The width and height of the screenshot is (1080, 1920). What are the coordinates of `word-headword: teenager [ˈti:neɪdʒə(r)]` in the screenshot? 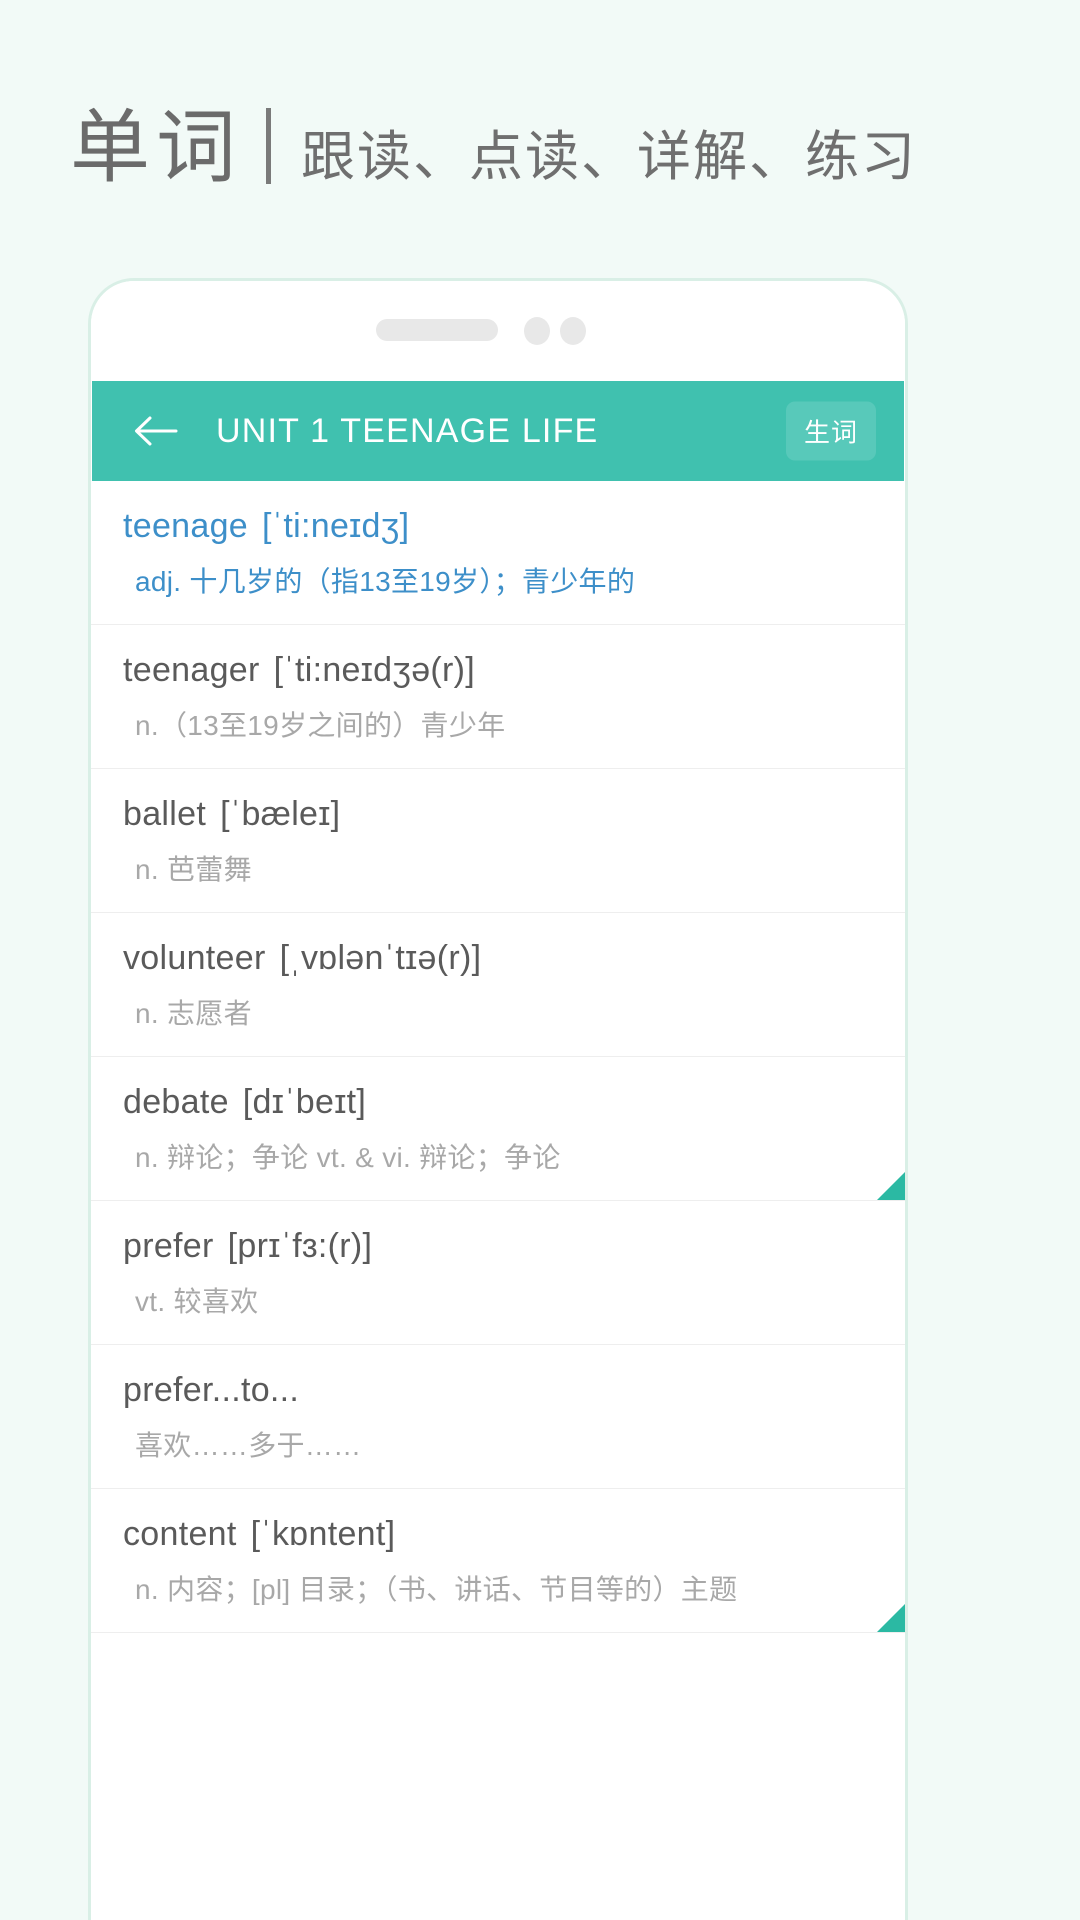 It's located at (497, 670).